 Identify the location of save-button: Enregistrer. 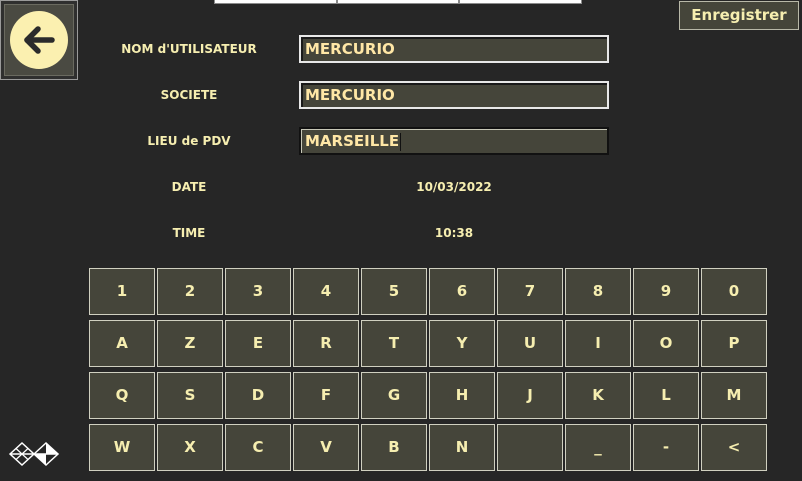
(739, 15).